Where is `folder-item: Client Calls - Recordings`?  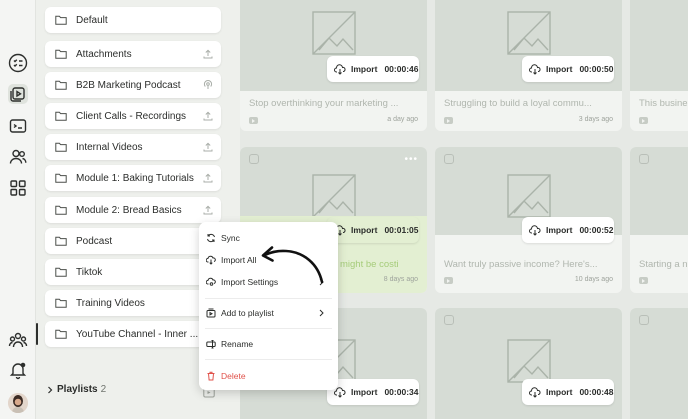 folder-item: Client Calls - Recordings is located at coordinates (133, 116).